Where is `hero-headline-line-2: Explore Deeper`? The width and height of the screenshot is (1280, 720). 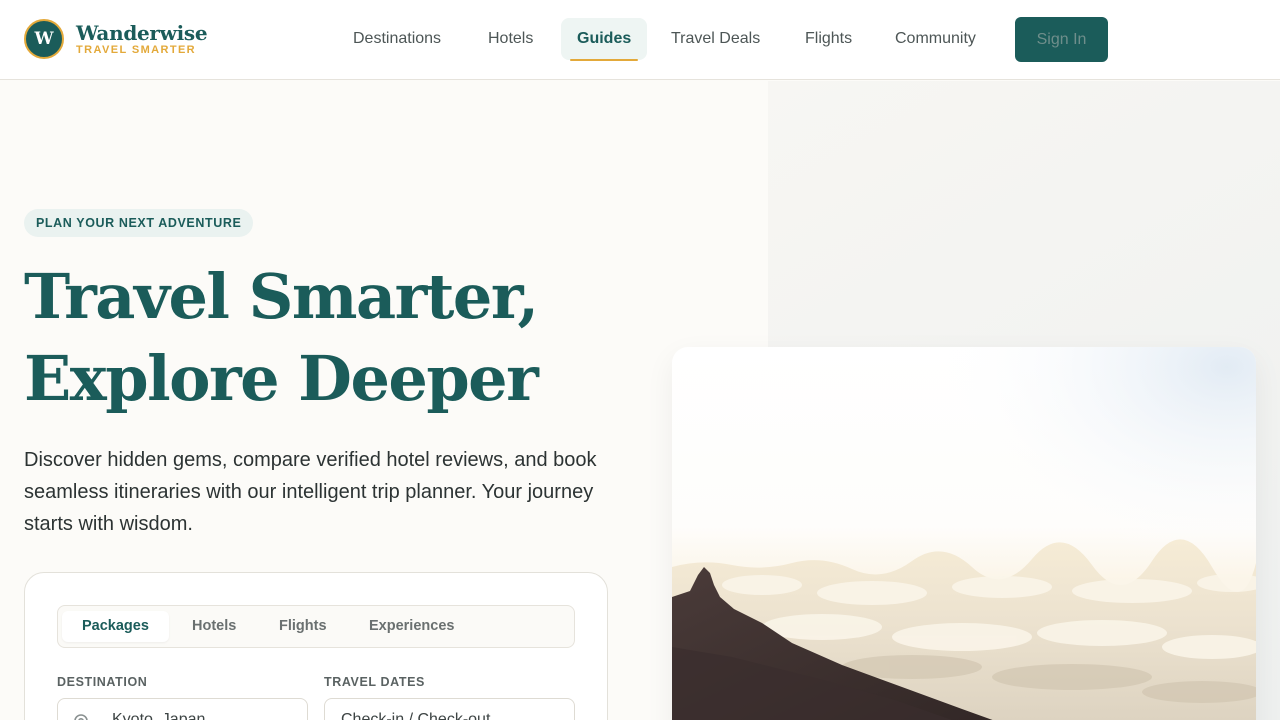
hero-headline-line-2: Explore Deeper is located at coordinates (281, 378).